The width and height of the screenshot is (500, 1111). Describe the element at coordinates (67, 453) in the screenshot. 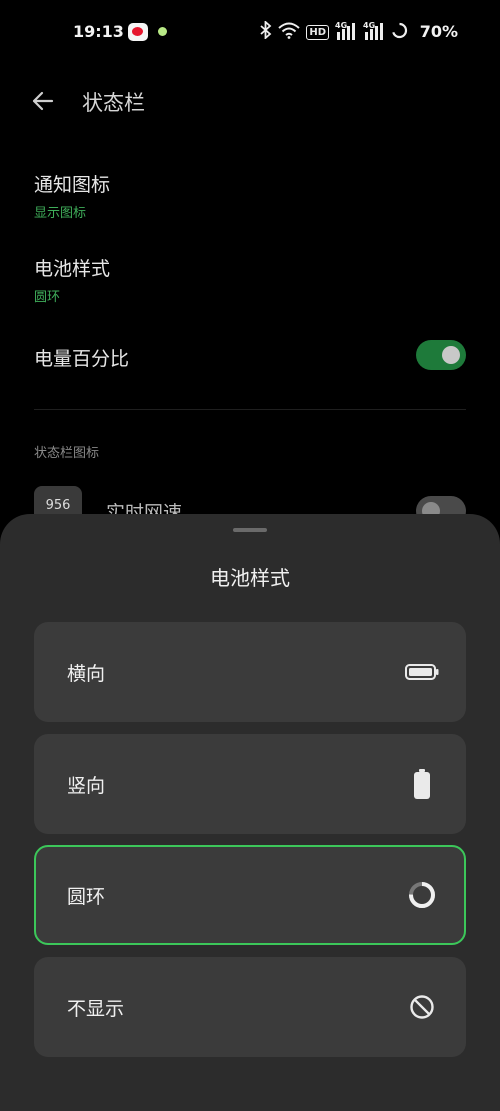

I see `section-header: 状态栏图标` at that location.